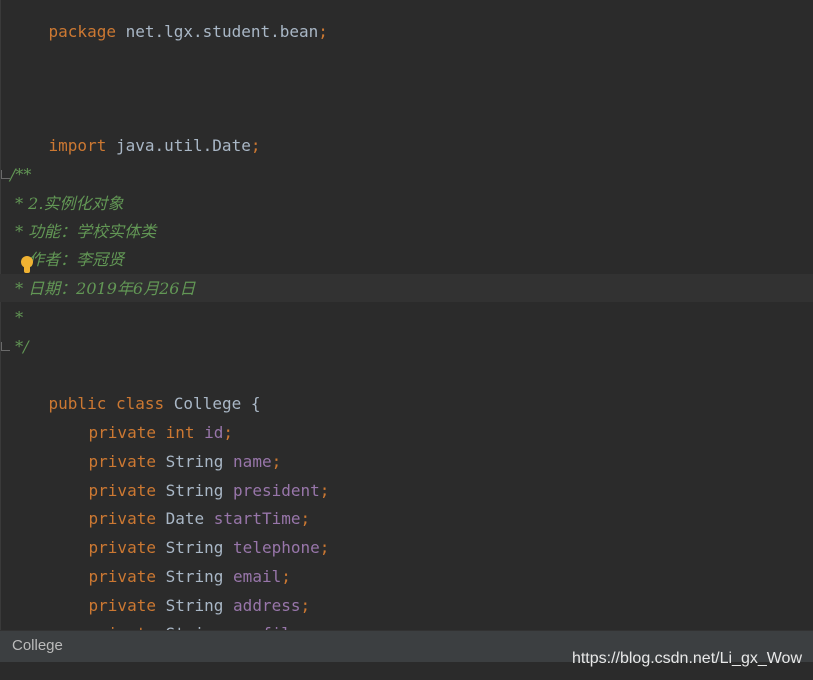 The height and width of the screenshot is (680, 813). Describe the element at coordinates (0, 315) in the screenshot. I see `gutter-divider` at that location.